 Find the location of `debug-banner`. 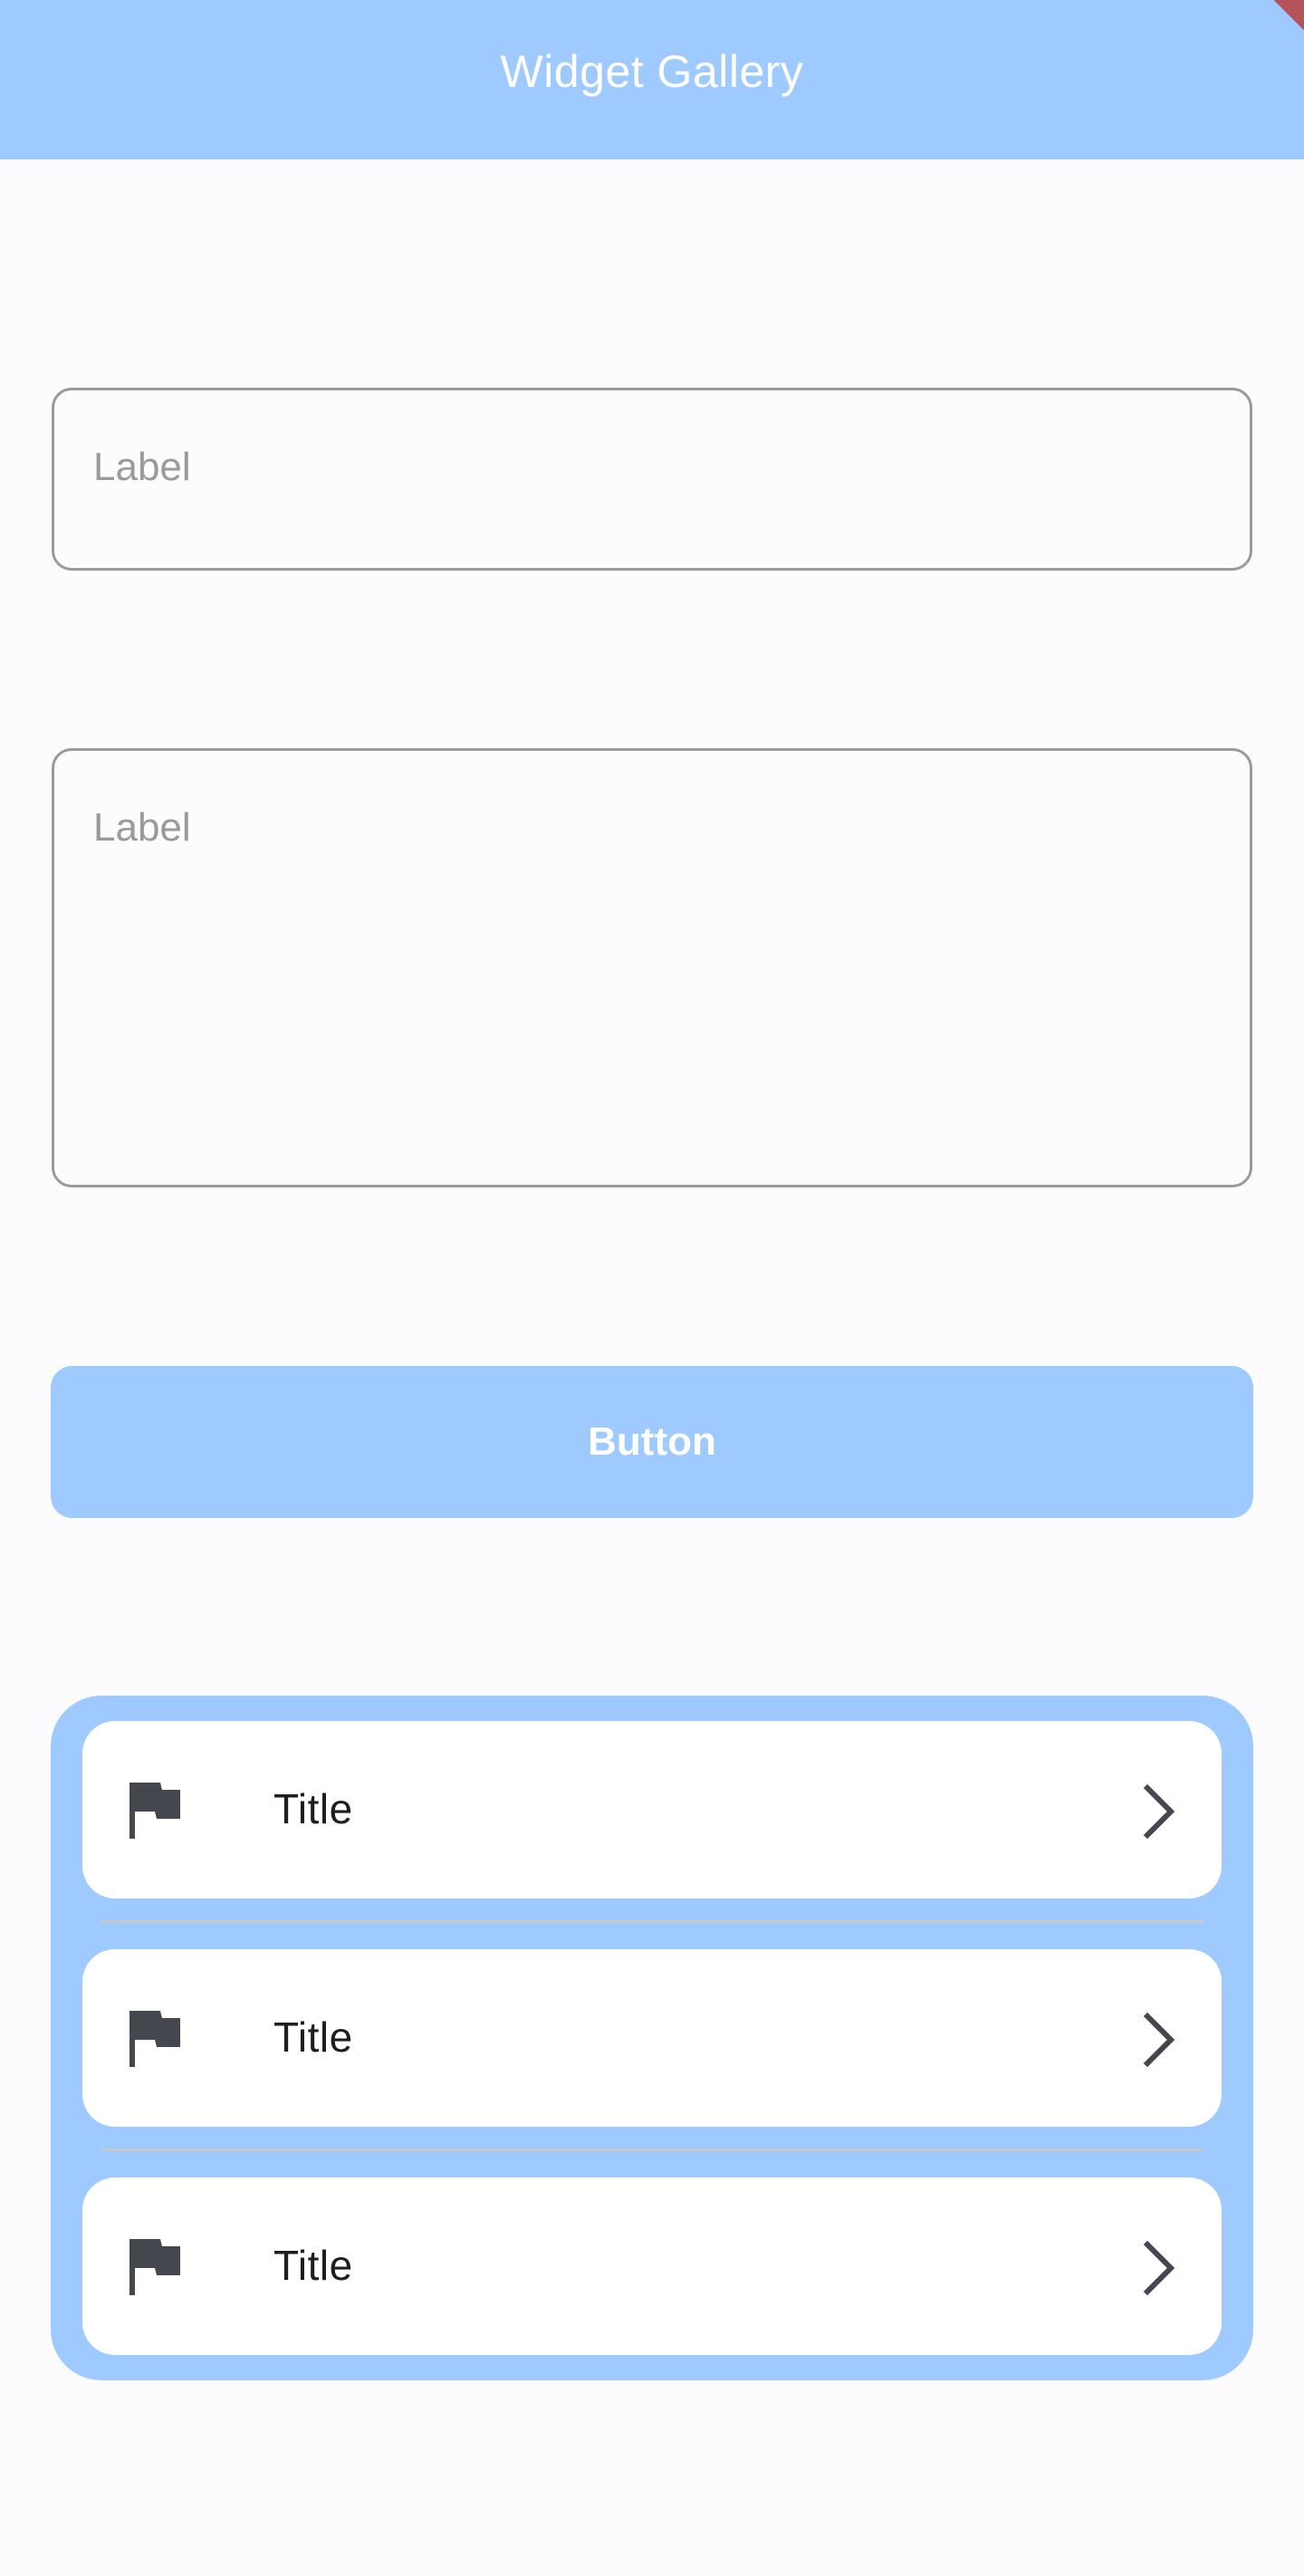

debug-banner is located at coordinates (1268, 31).